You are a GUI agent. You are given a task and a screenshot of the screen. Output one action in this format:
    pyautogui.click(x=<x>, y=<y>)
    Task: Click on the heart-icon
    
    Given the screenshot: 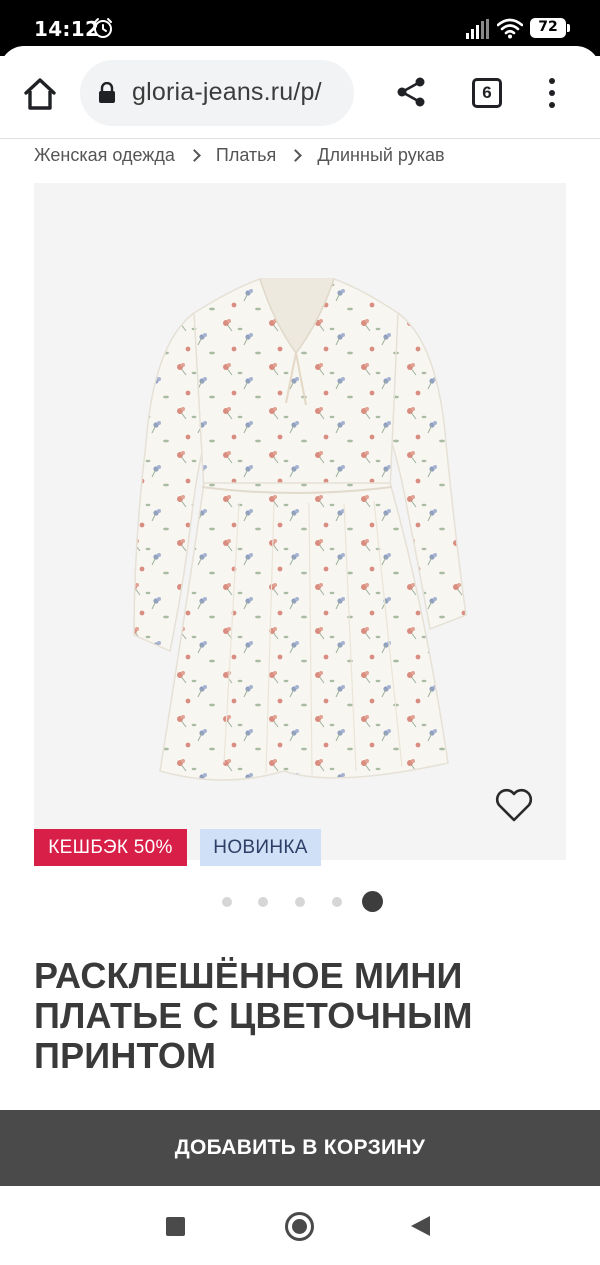 What is the action you would take?
    pyautogui.click(x=514, y=805)
    